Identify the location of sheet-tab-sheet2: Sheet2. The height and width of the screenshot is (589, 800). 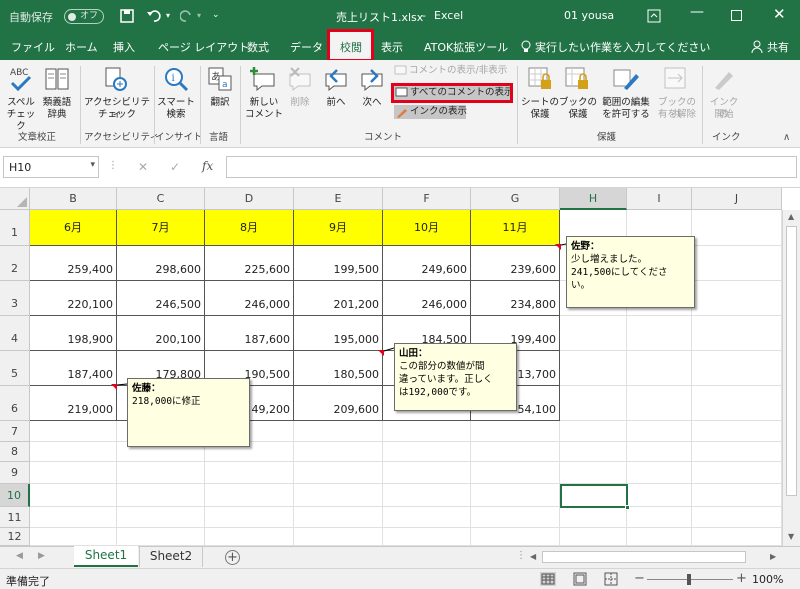
(171, 557).